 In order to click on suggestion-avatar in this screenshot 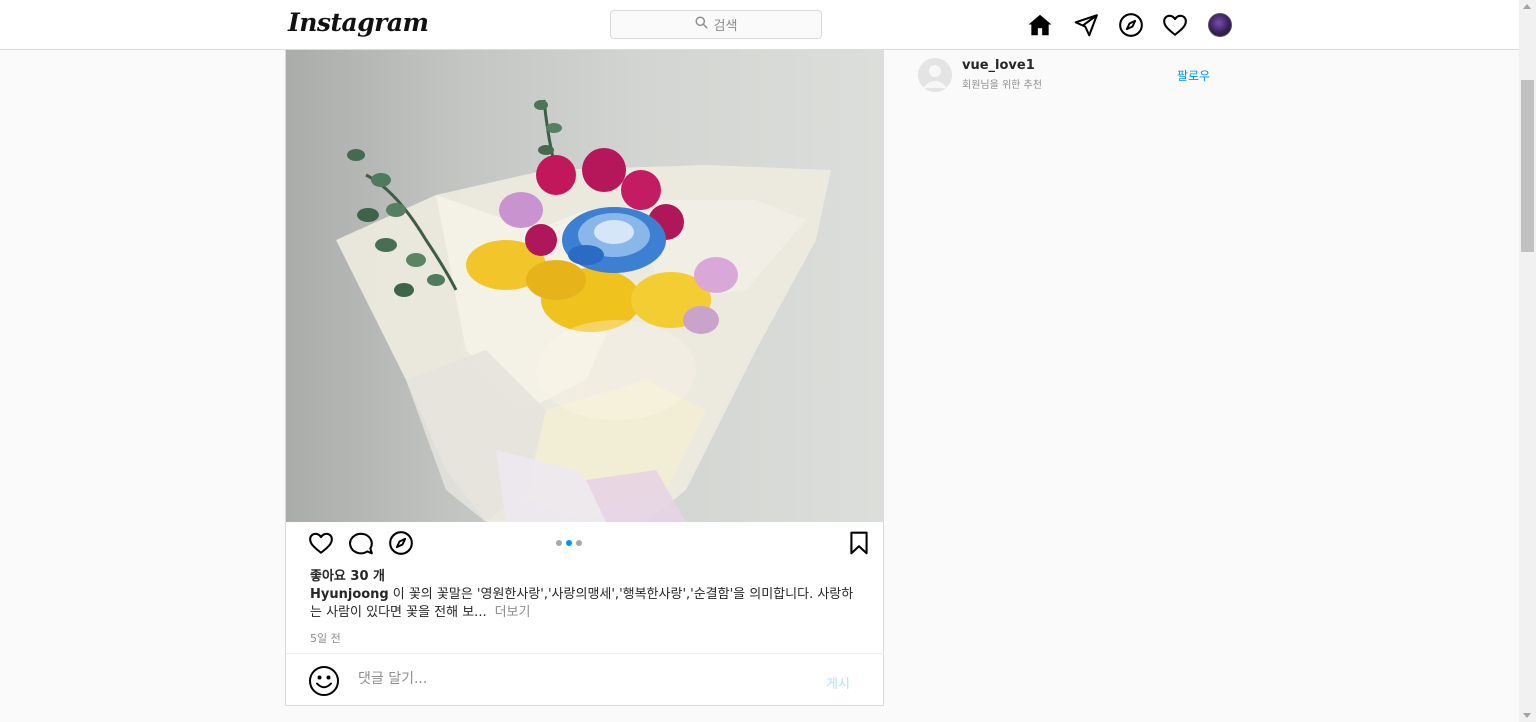, I will do `click(935, 75)`.